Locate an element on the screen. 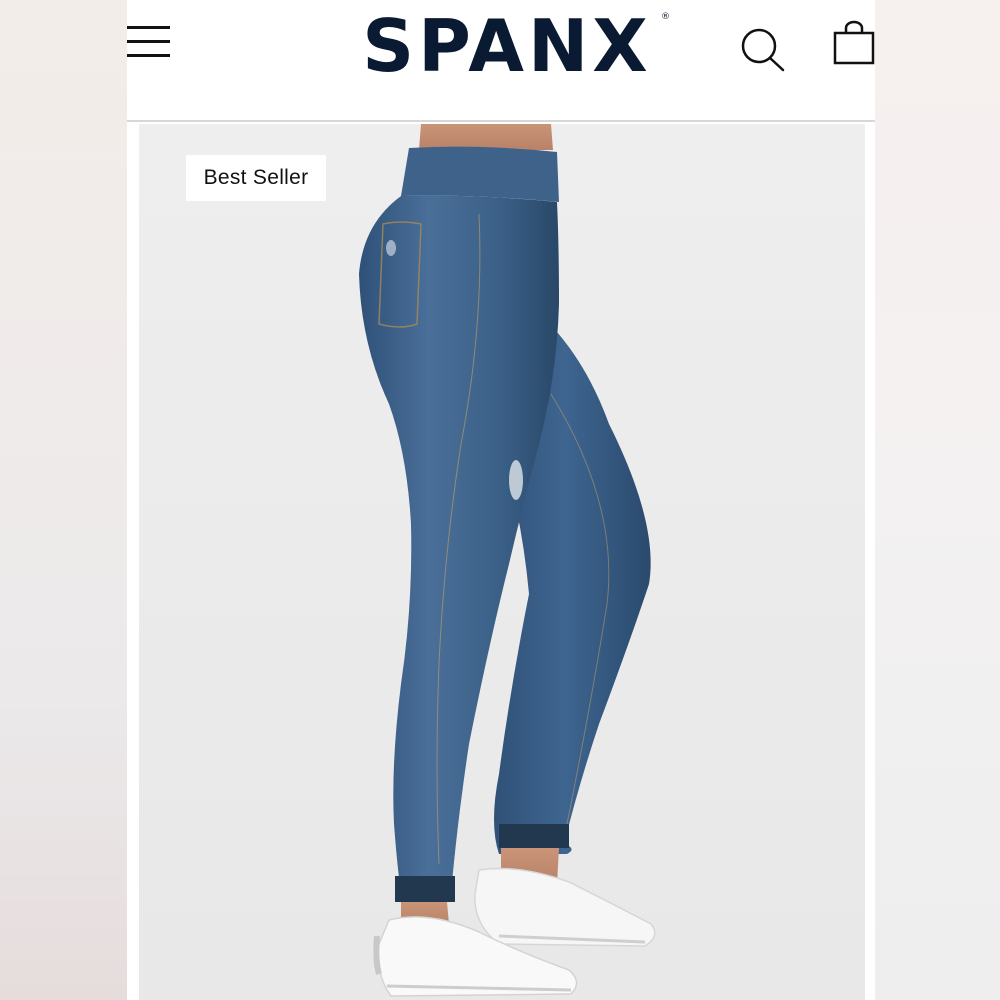 This screenshot has height=1000, width=1000. brand-logo: SPANX is located at coordinates (507, 46).